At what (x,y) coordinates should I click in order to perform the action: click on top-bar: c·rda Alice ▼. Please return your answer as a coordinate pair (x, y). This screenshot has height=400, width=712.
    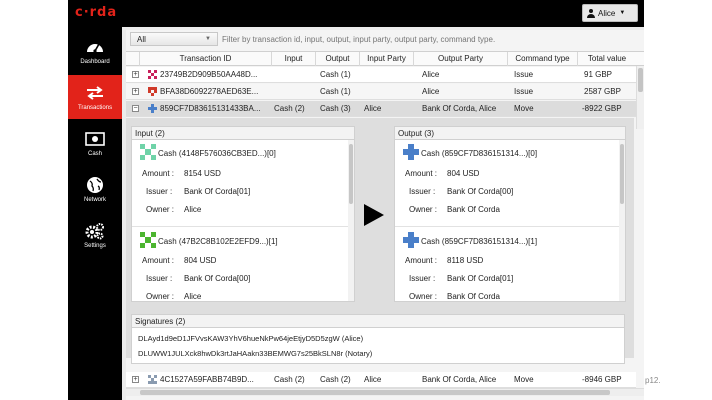
    Looking at the image, I should click on (356, 13).